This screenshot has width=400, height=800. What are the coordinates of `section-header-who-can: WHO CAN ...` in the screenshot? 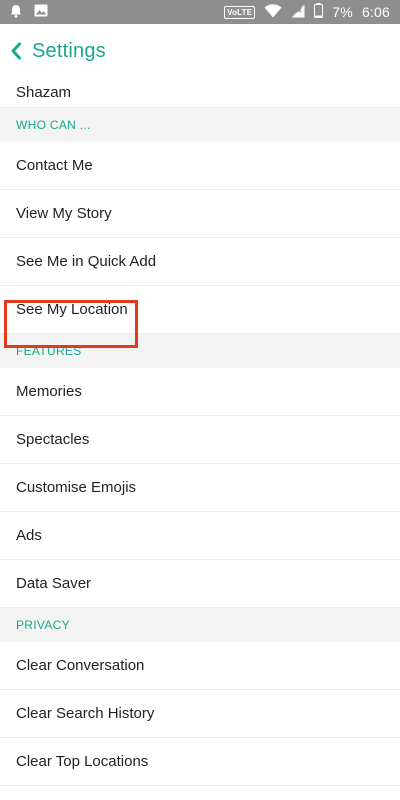 It's located at (200, 125).